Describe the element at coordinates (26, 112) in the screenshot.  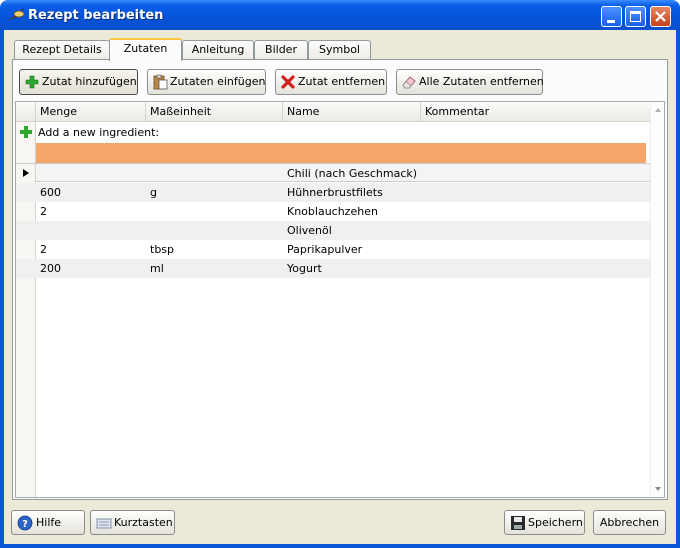
I see `row-header-corner` at that location.